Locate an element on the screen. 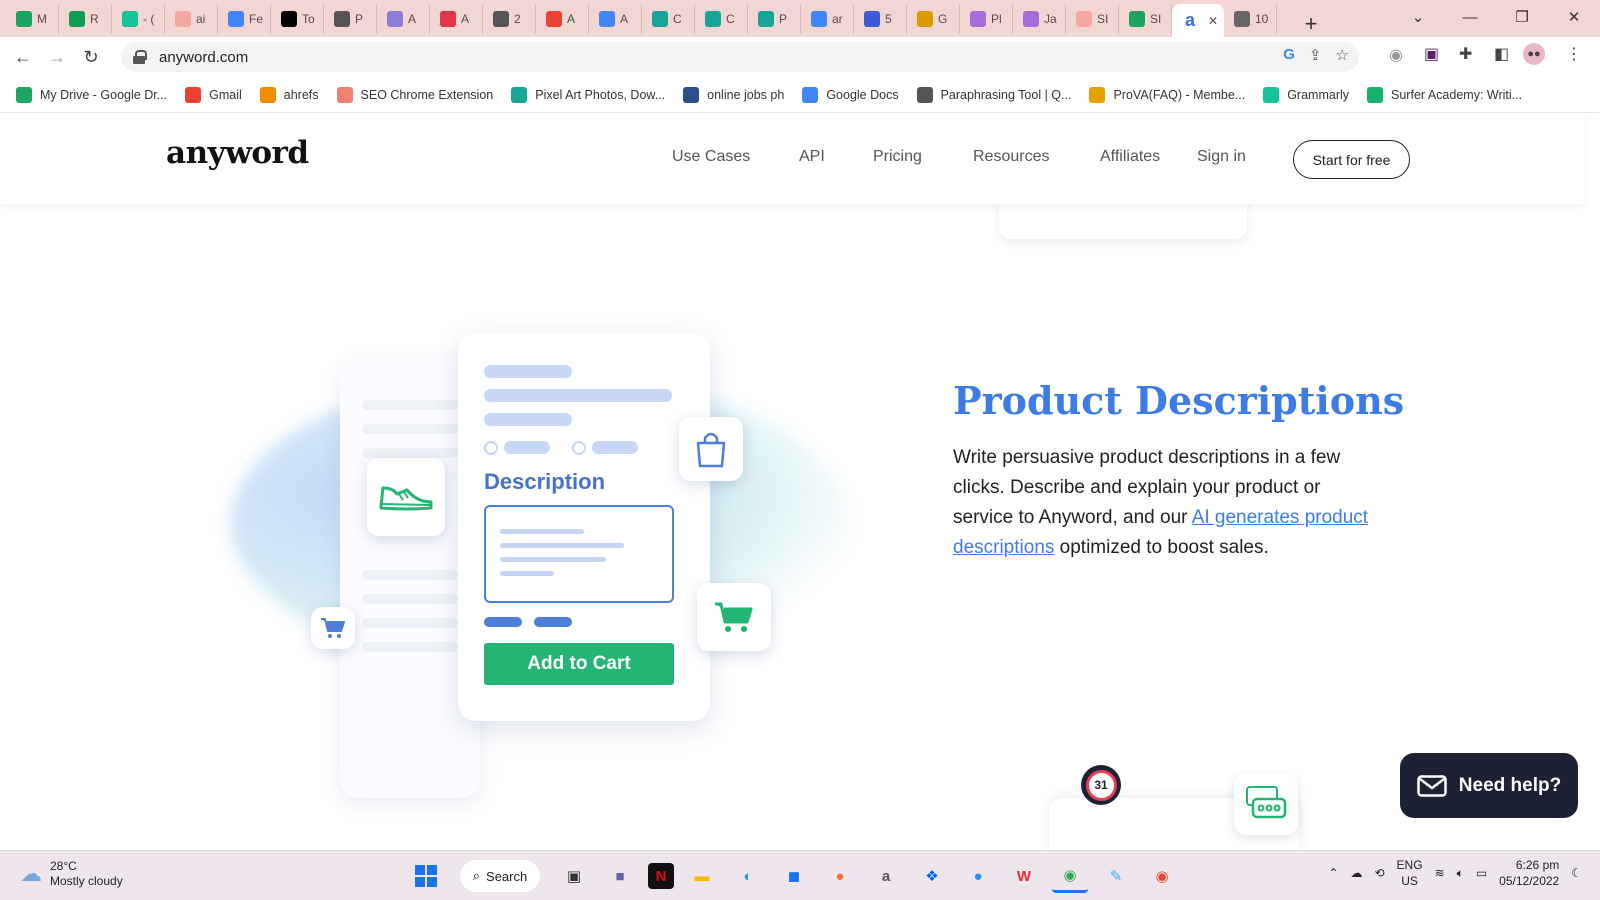  tab: - ( is located at coordinates (138, 18).